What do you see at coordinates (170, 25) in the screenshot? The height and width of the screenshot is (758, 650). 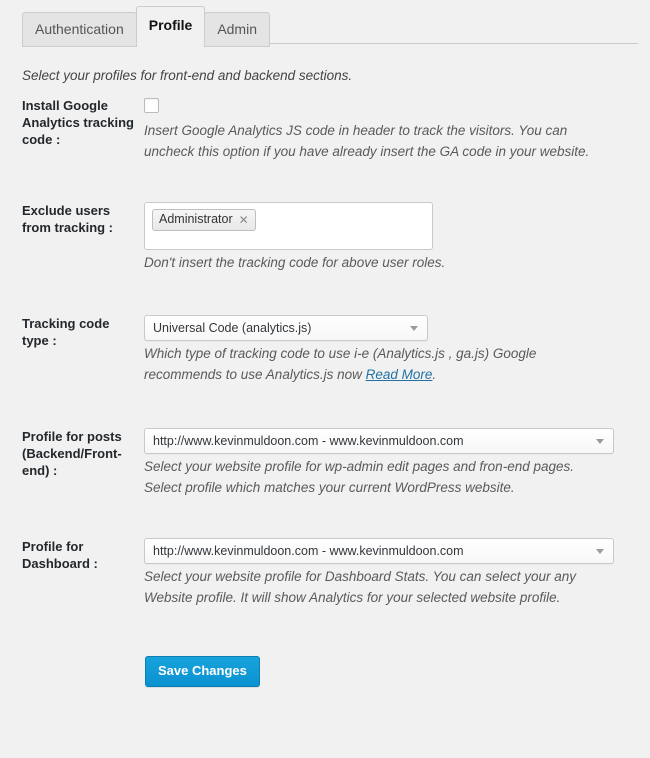 I see `tab-profile: Profile` at bounding box center [170, 25].